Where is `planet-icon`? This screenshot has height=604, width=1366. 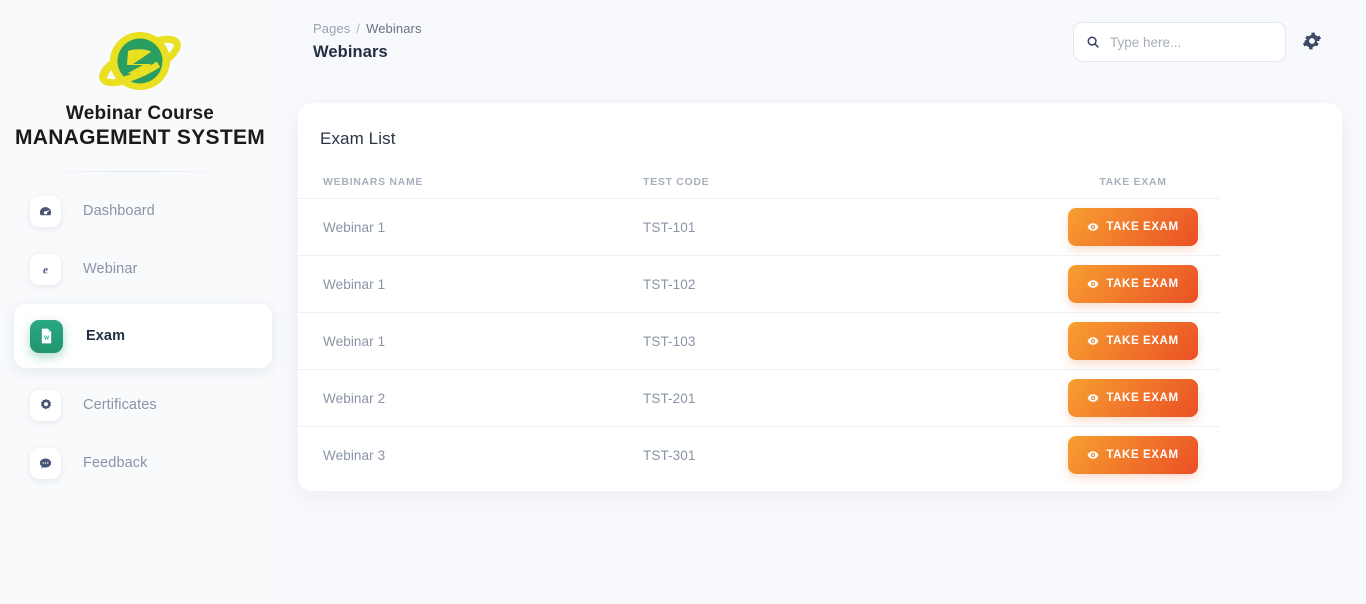 planet-icon is located at coordinates (140, 63).